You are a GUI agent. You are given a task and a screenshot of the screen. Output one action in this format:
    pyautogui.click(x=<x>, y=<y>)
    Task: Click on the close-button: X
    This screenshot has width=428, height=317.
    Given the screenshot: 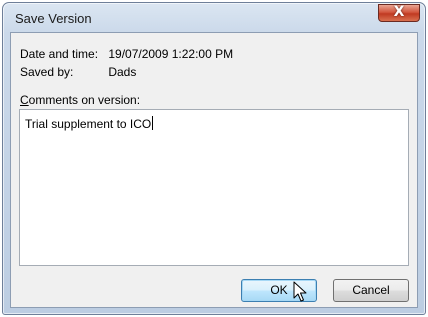 What is the action you would take?
    pyautogui.click(x=399, y=13)
    